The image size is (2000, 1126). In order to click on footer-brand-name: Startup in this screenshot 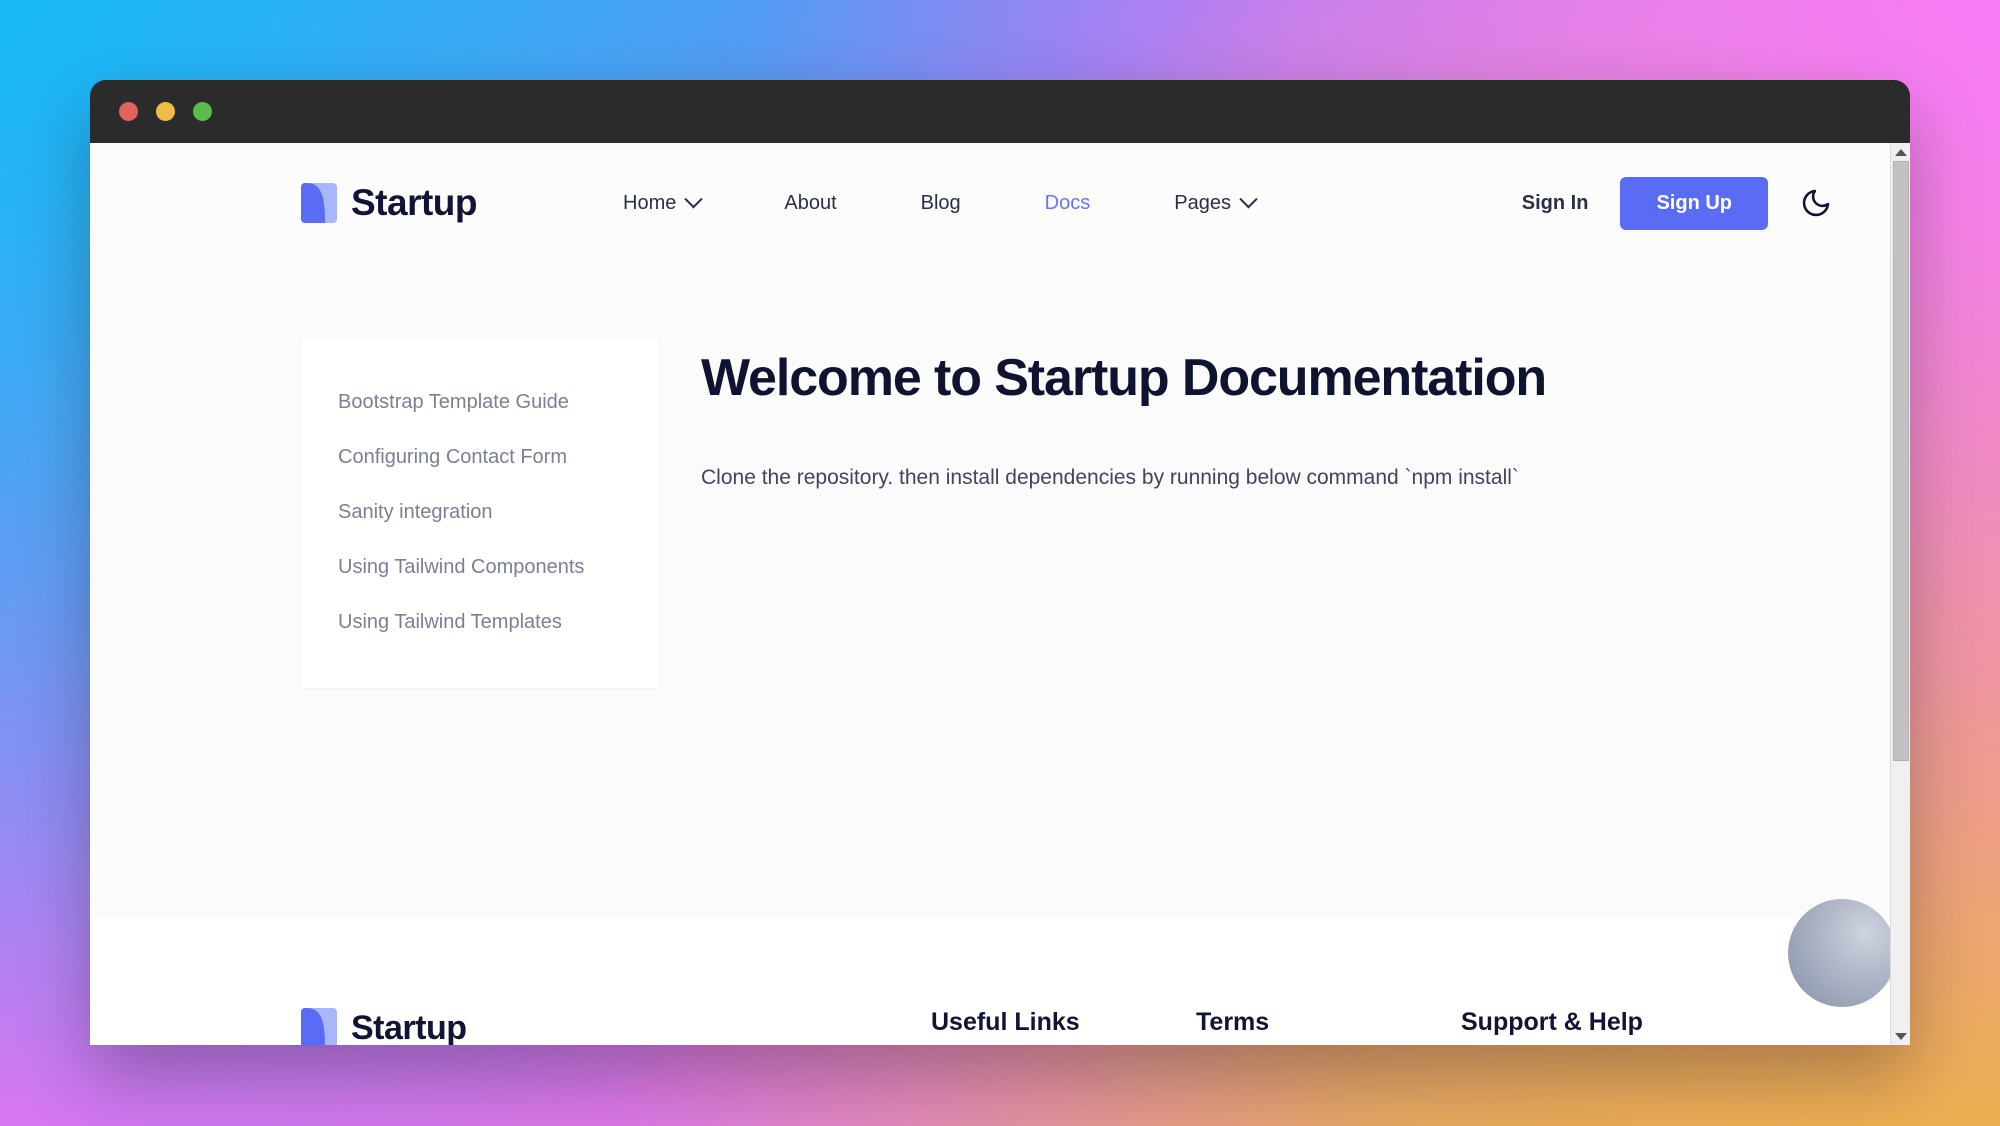, I will do `click(409, 1027)`.